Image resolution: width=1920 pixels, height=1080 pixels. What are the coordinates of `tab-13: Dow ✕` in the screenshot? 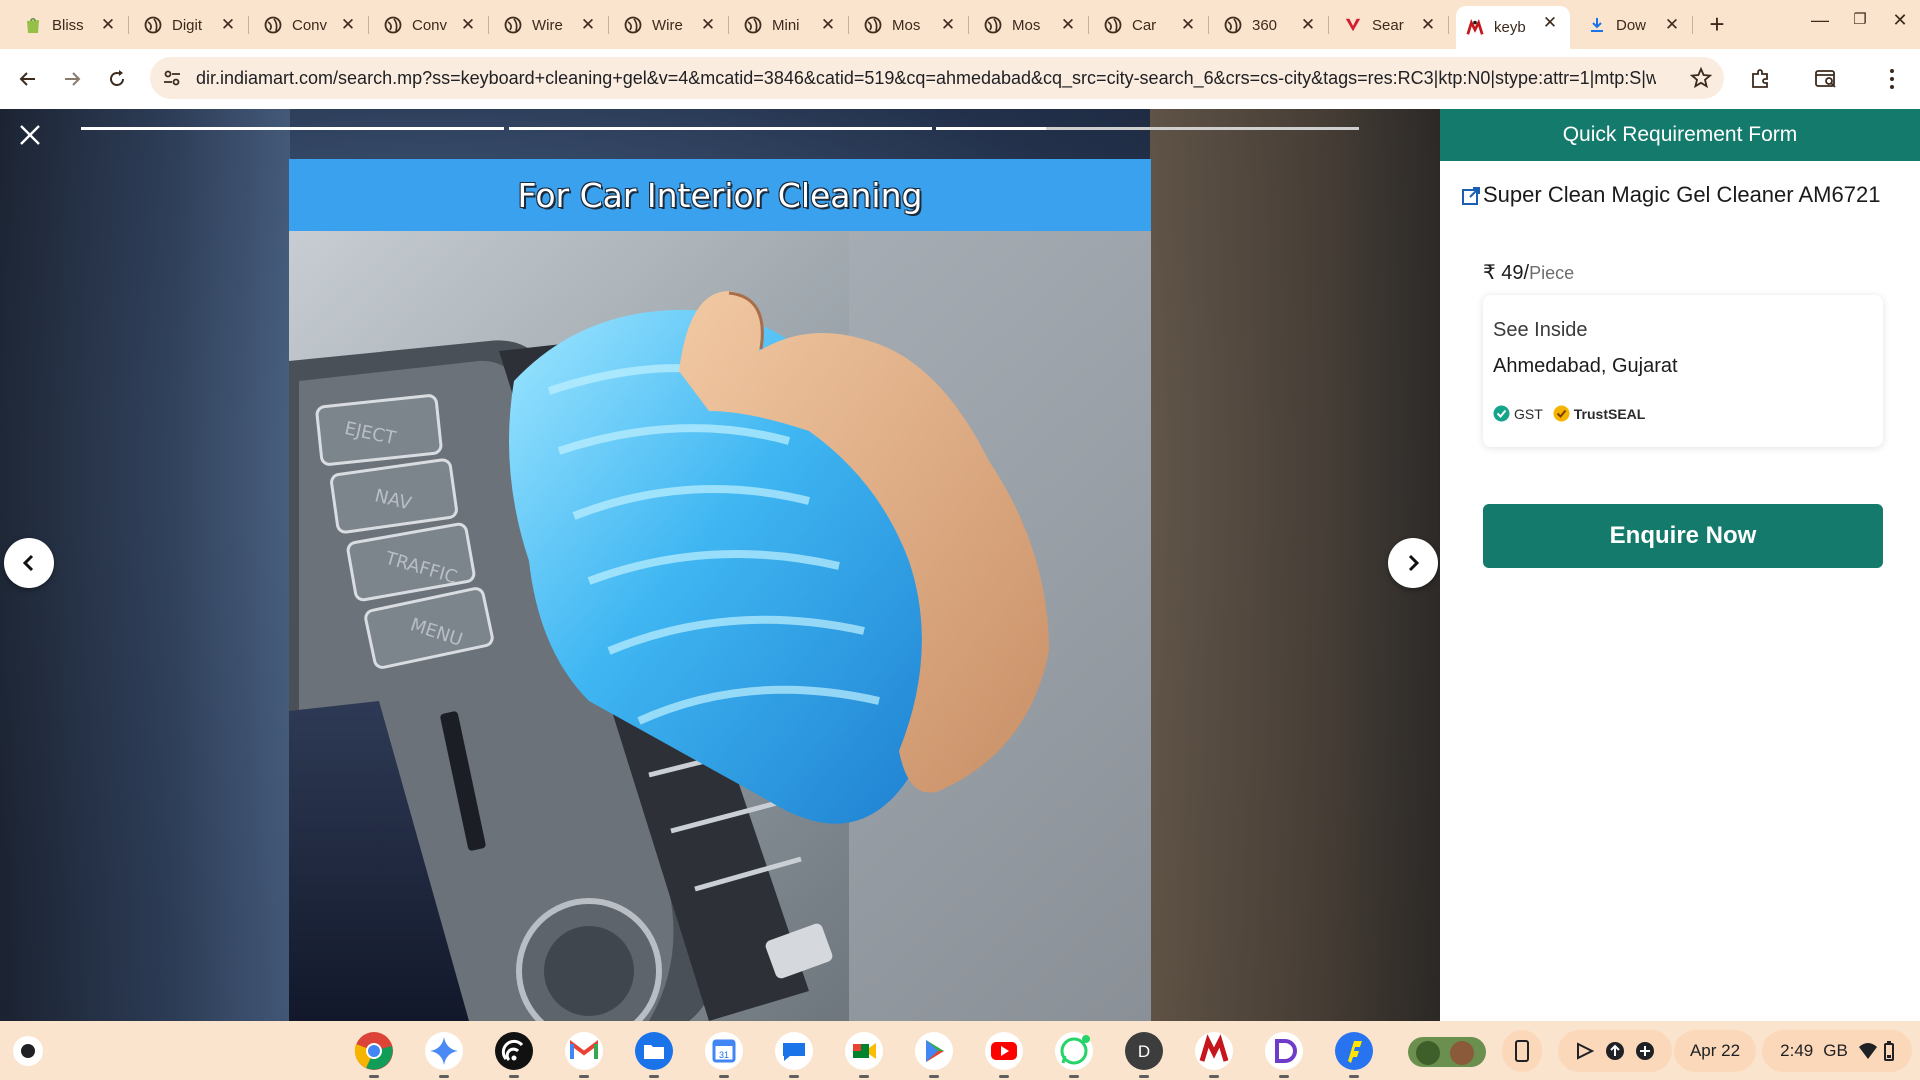 It's located at (1635, 25).